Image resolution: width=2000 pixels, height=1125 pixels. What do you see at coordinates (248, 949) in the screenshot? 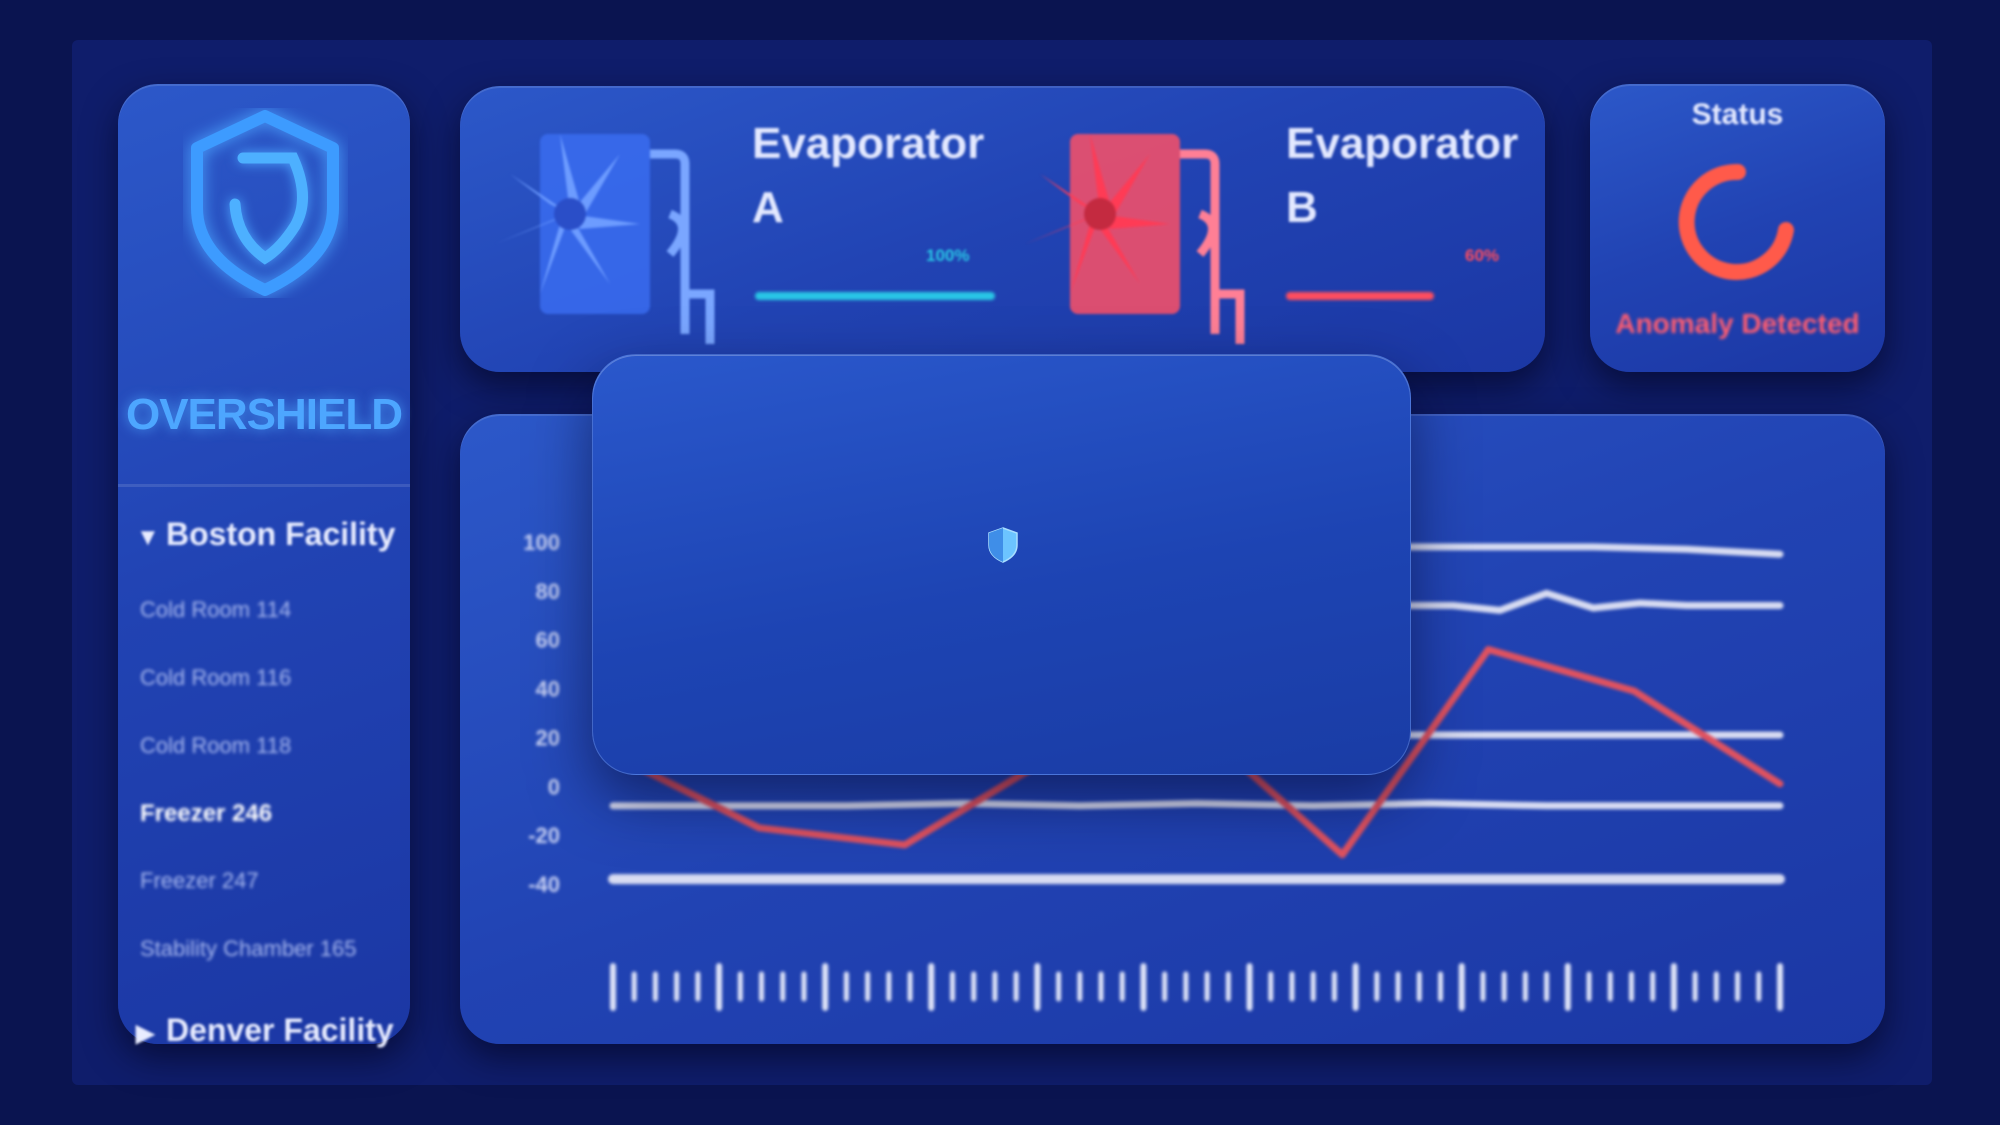
I see `sidebar-room-stability-165: Stability Chamber 165` at bounding box center [248, 949].